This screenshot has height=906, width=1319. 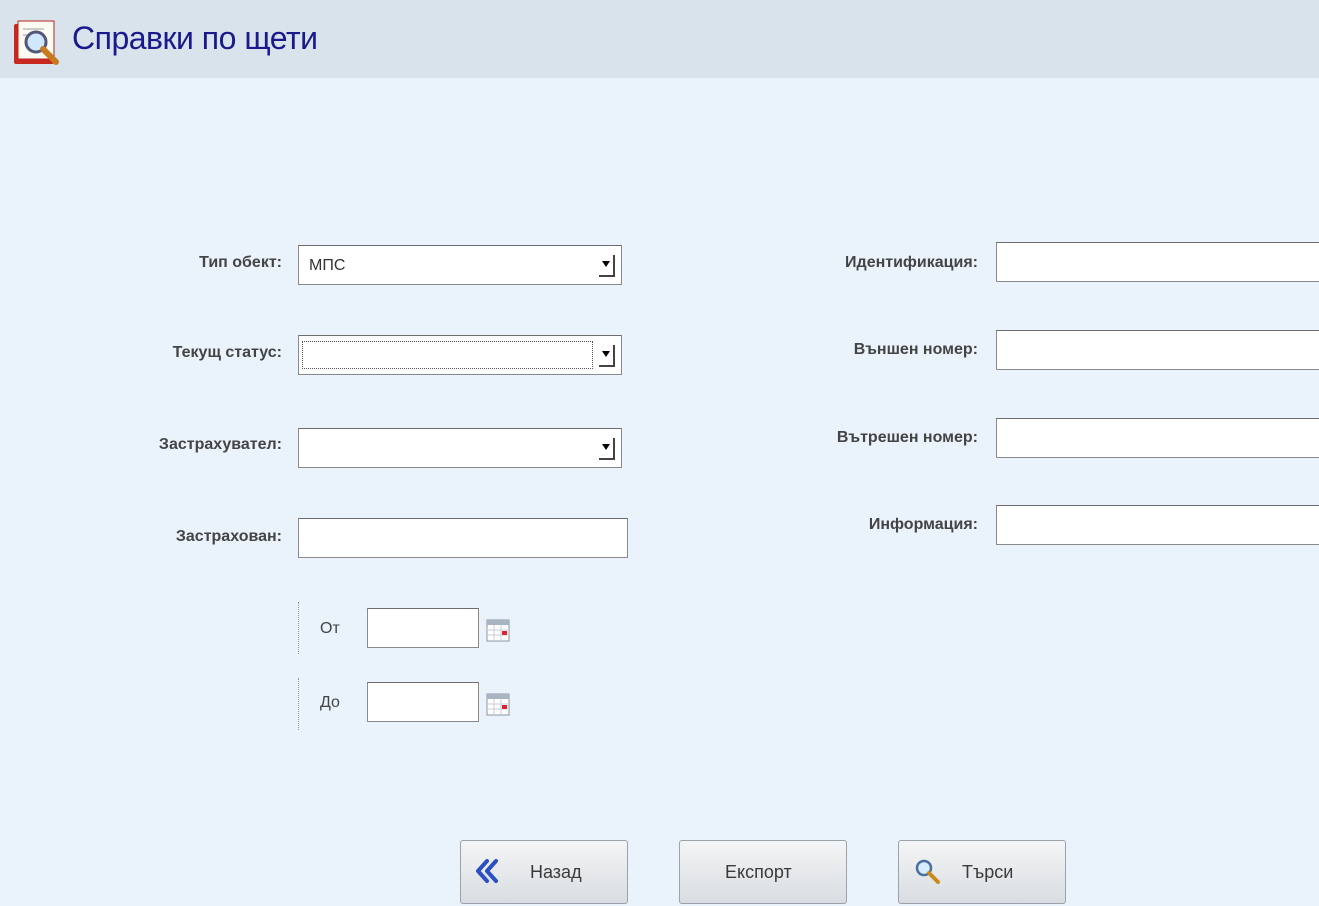 What do you see at coordinates (463, 538) in the screenshot?
I see `zastrahovan-input` at bounding box center [463, 538].